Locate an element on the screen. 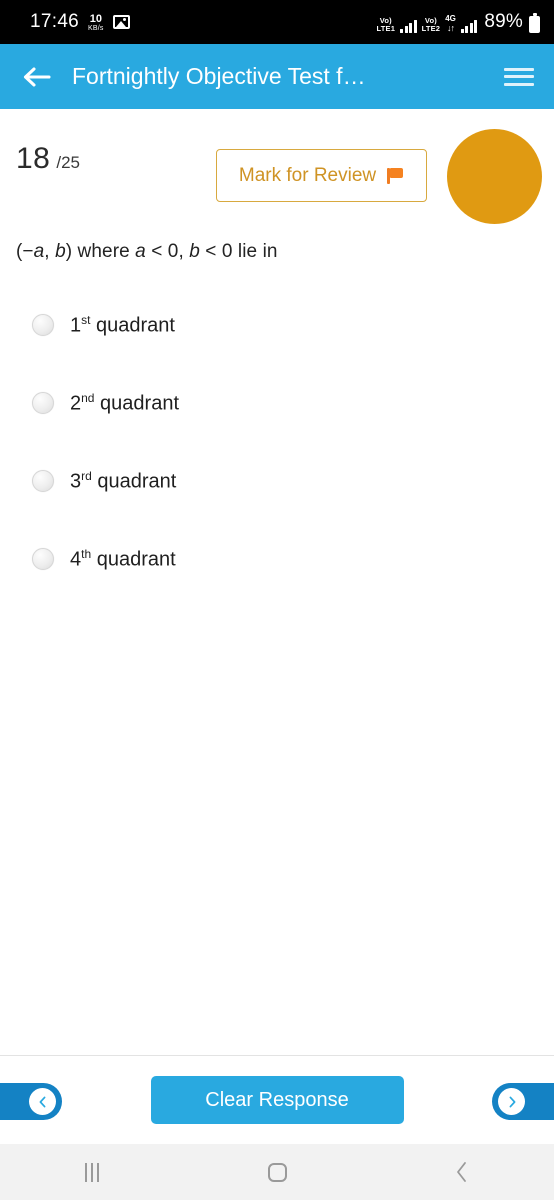 The height and width of the screenshot is (1200, 554). question-text: (−a, b) where a < 0, b < 0 lie in is located at coordinates (277, 252).